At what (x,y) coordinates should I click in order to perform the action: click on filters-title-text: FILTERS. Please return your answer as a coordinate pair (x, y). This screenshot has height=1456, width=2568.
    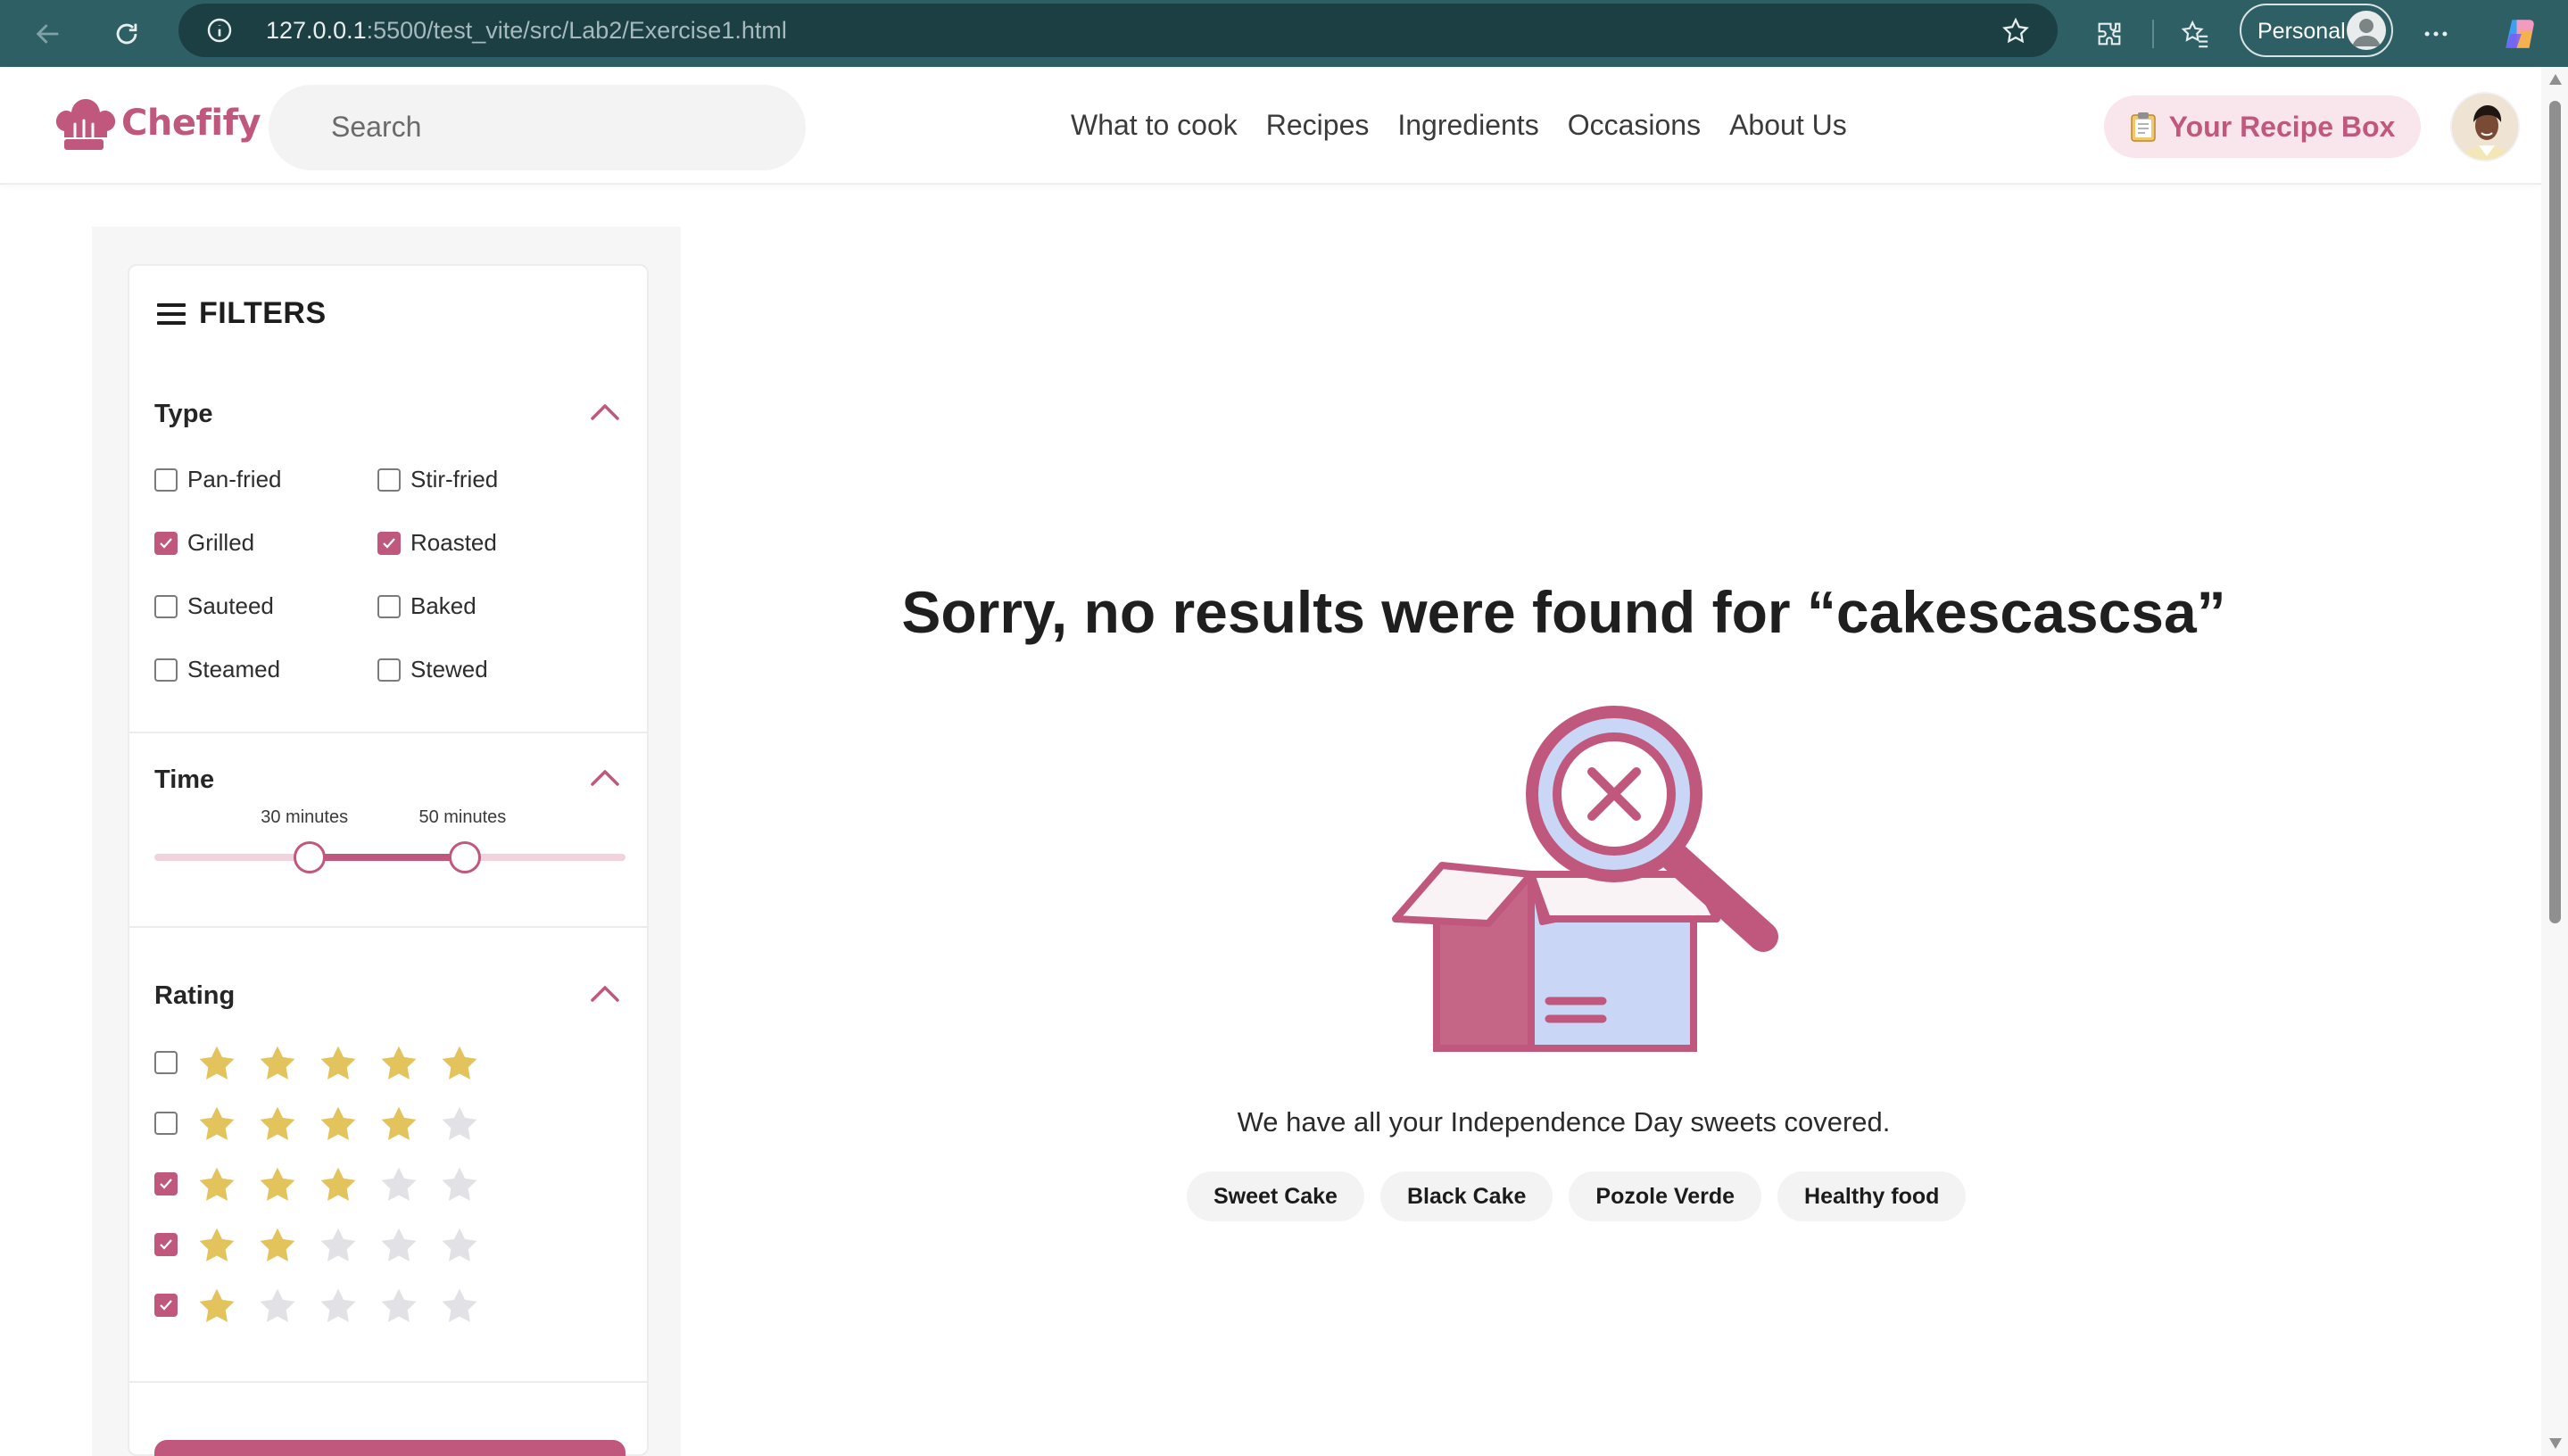
    Looking at the image, I should click on (263, 313).